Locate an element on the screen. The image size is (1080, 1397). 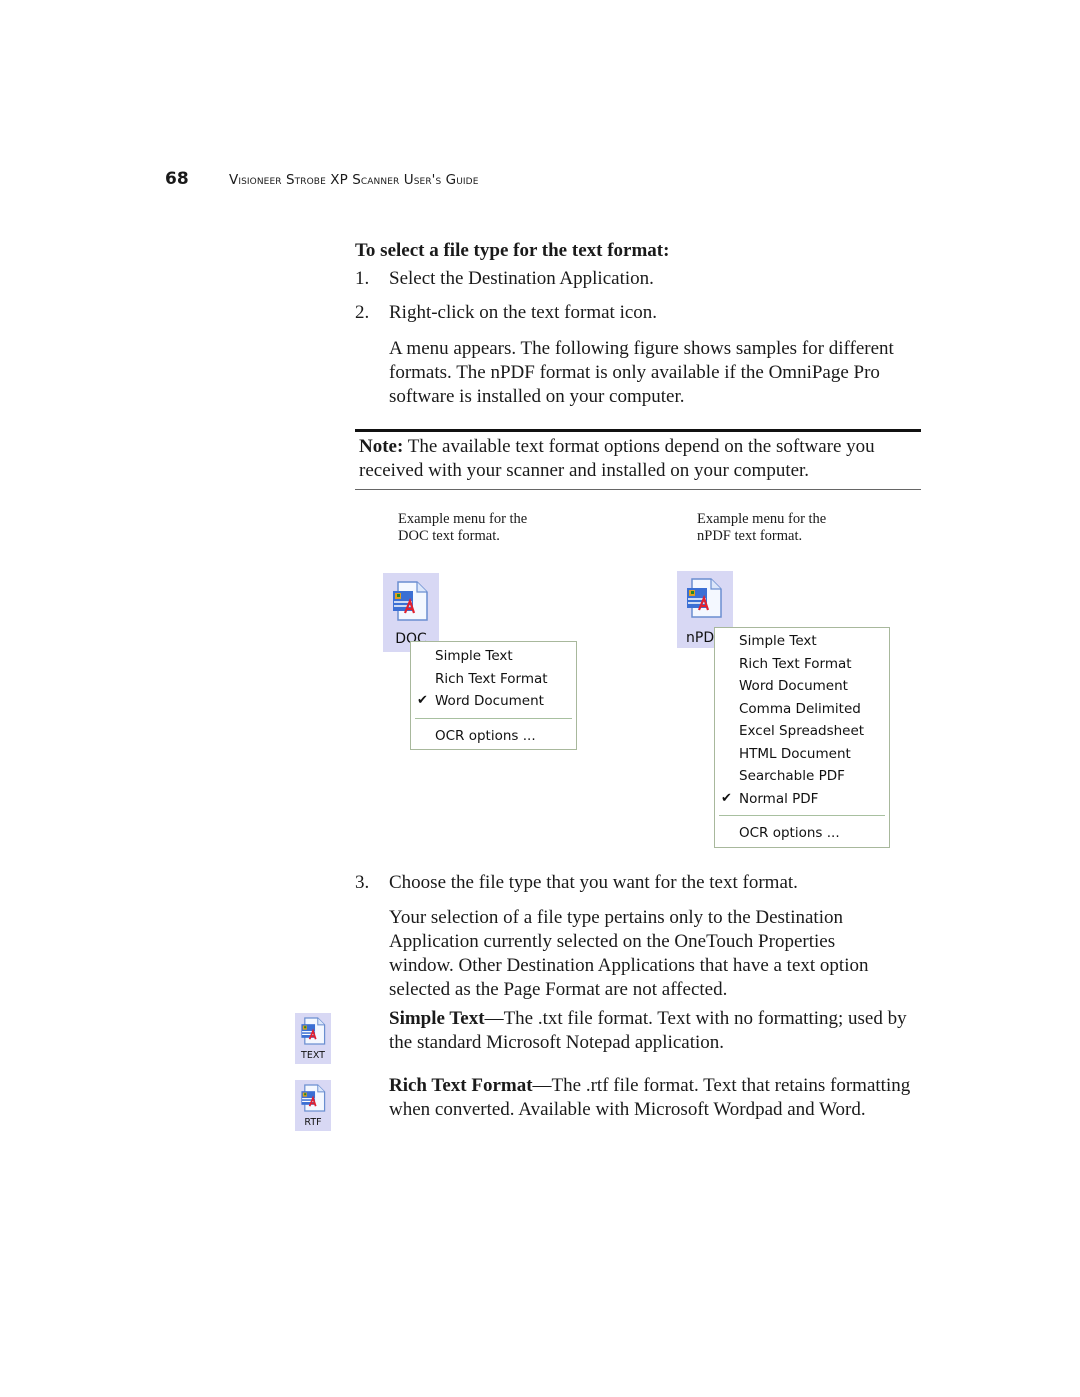
menu-item-comma-delimited: Comma Delimited is located at coordinates (802, 709).